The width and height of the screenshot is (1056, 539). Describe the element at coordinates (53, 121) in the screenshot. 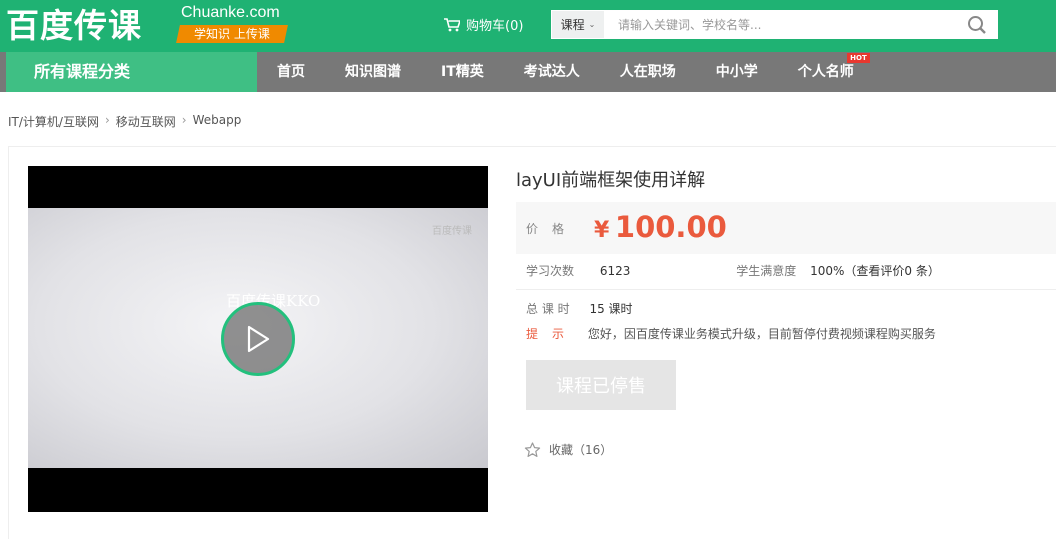

I see `breadcrumb-item: IT/计算机/互联网` at that location.